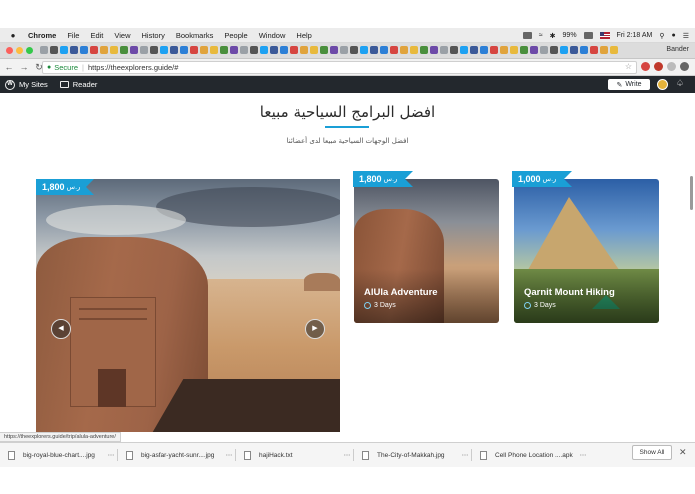 This screenshot has width=695, height=494. What do you see at coordinates (295, 455) in the screenshot?
I see `download-item: hajiHack.txt ⋯` at bounding box center [295, 455].